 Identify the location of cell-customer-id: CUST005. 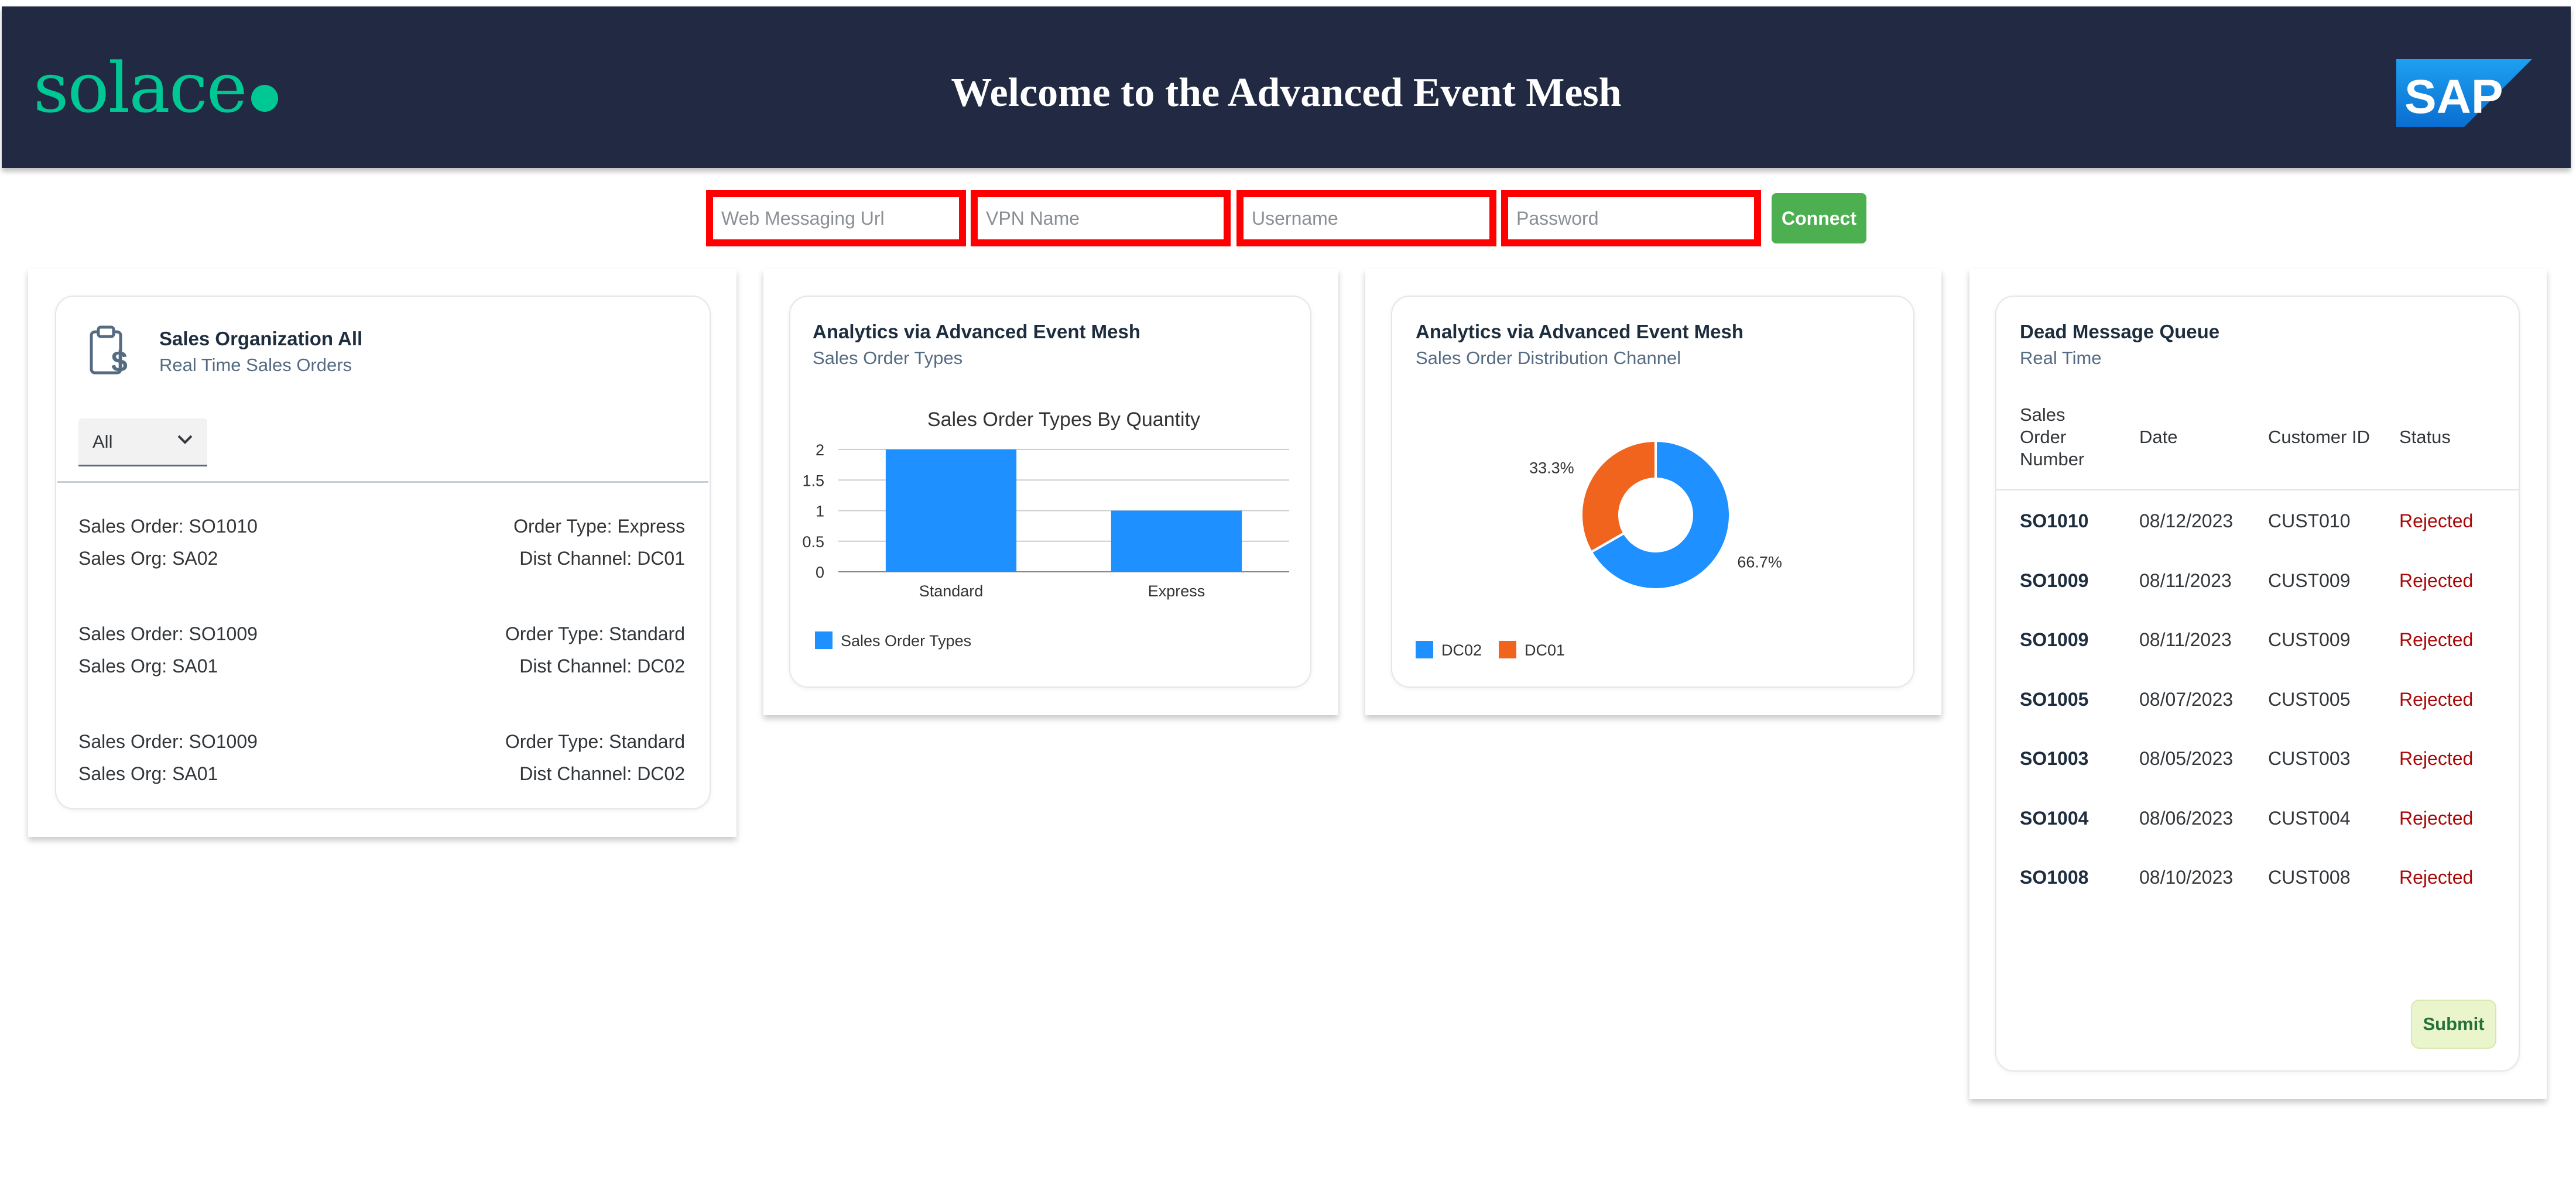
(2309, 699).